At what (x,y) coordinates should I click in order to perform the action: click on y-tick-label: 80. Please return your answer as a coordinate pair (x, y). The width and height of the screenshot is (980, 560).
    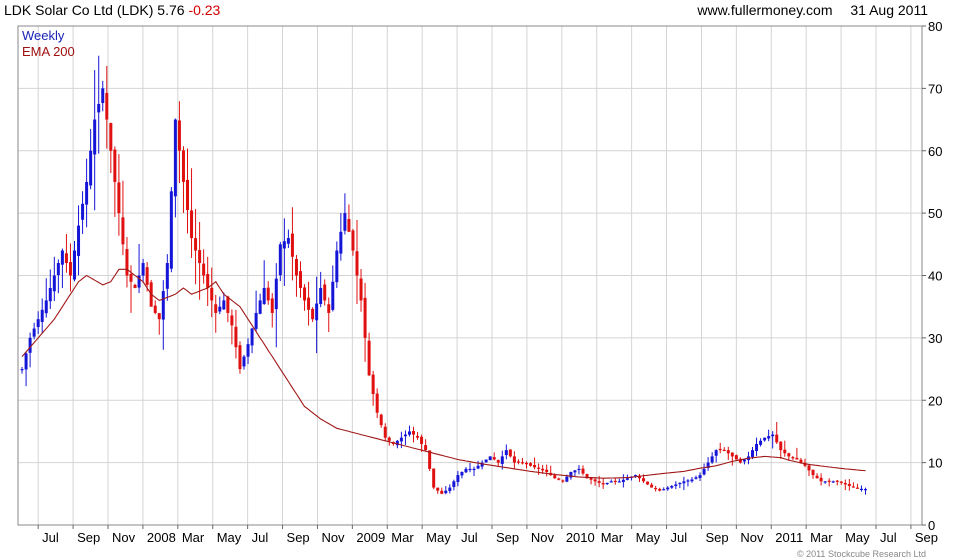
    Looking at the image, I should click on (935, 26).